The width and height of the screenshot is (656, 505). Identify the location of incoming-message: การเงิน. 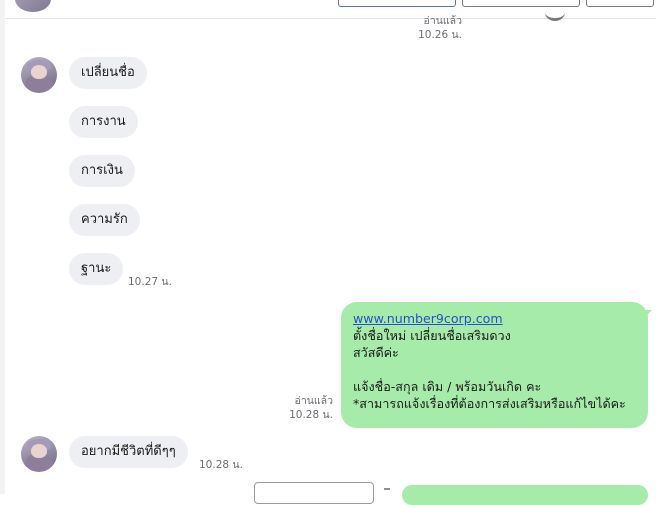
(102, 171).